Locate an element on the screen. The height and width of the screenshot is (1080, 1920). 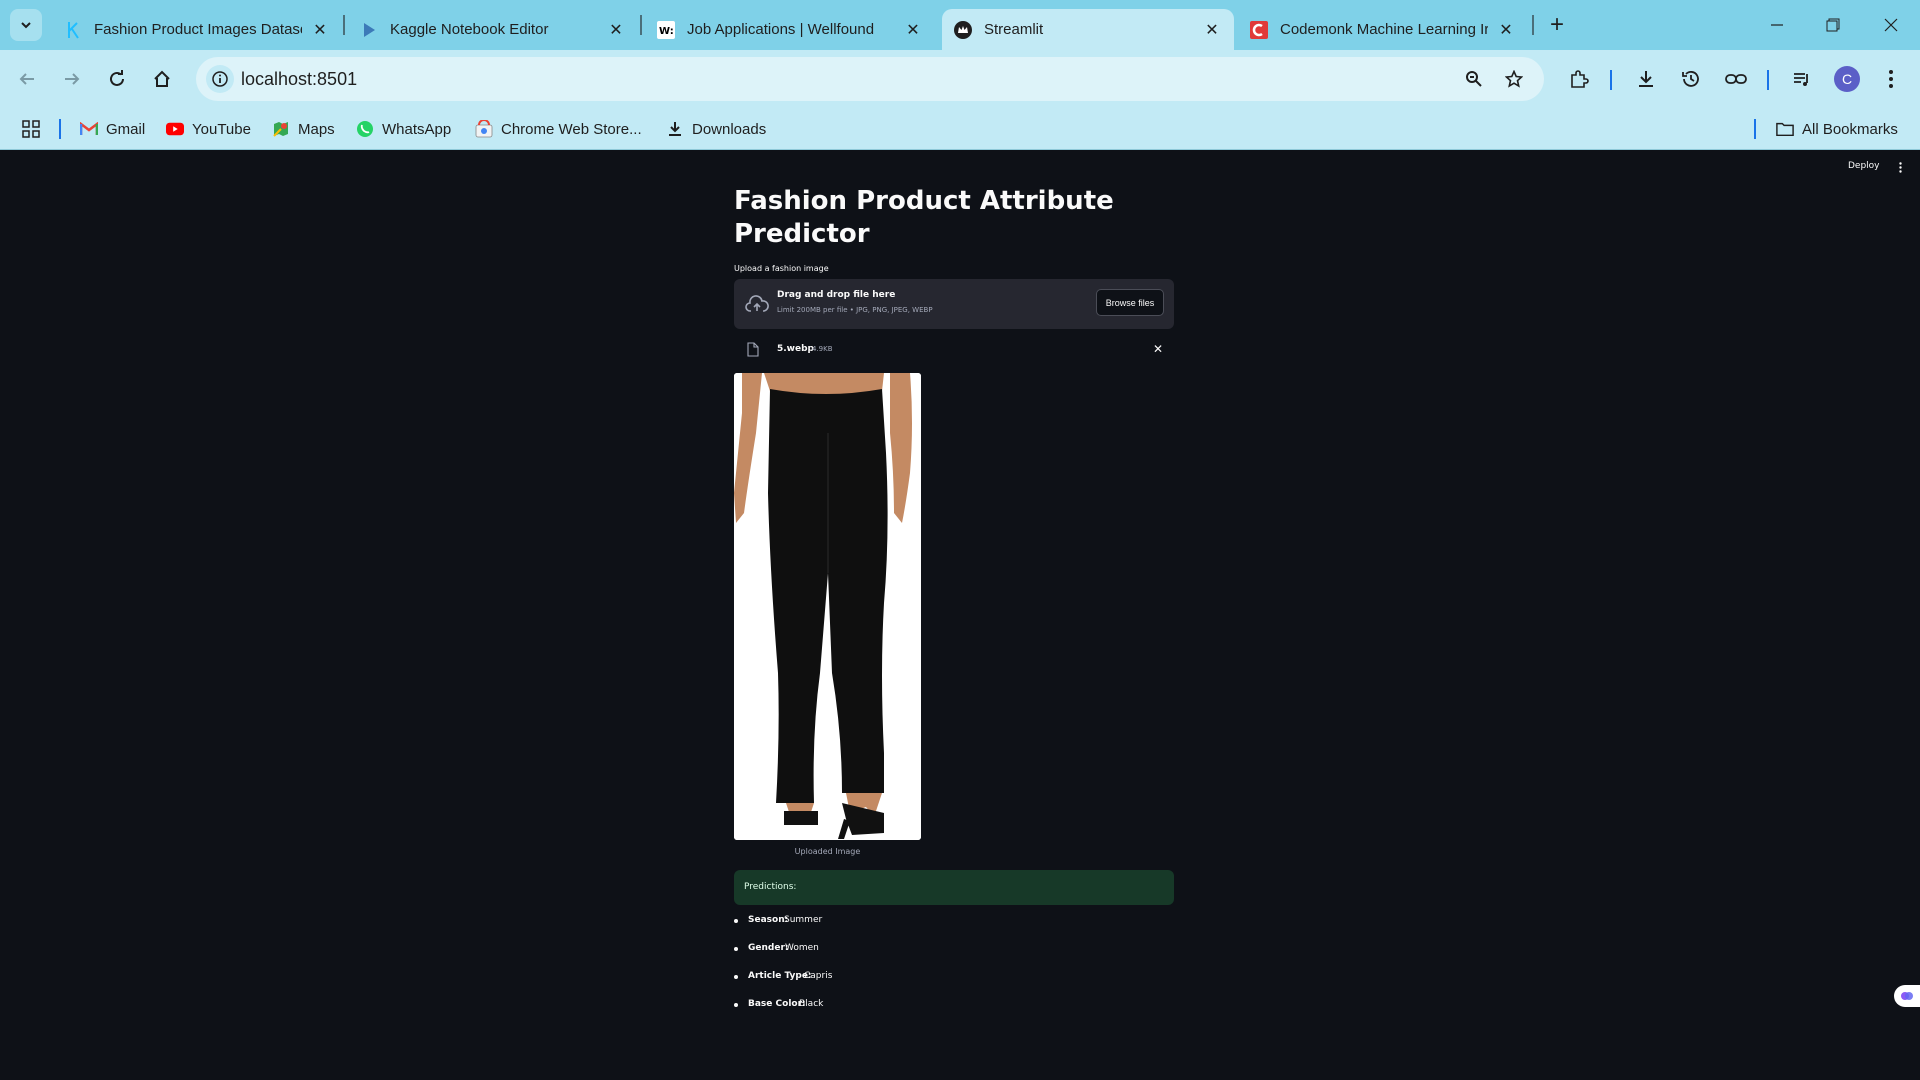
uploaded-file-row: 5.webp 4.9KB ✕ is located at coordinates (954, 349).